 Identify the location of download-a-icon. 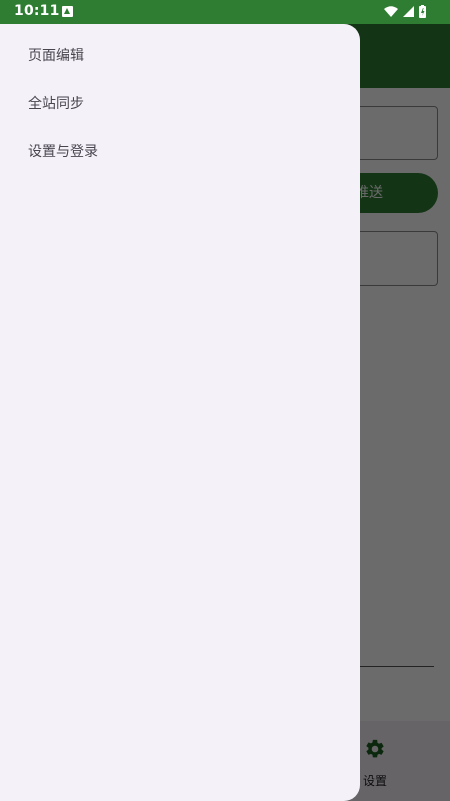
(67, 11).